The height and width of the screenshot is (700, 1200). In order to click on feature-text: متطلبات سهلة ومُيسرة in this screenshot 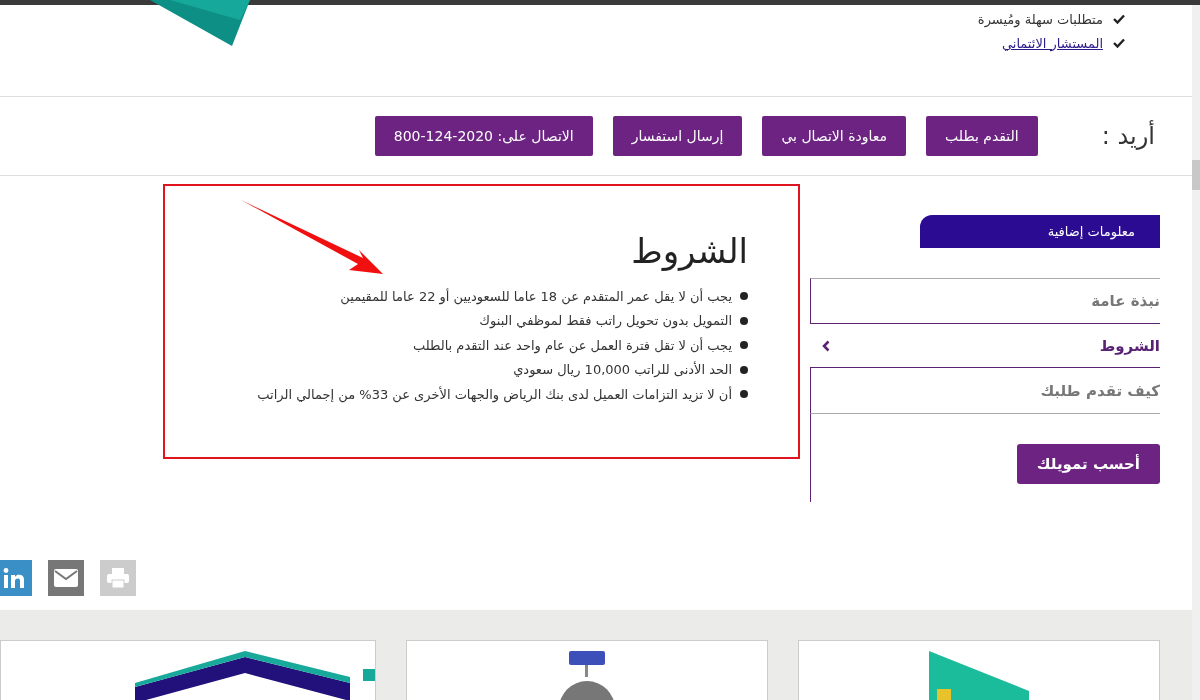, I will do `click(1040, 19)`.